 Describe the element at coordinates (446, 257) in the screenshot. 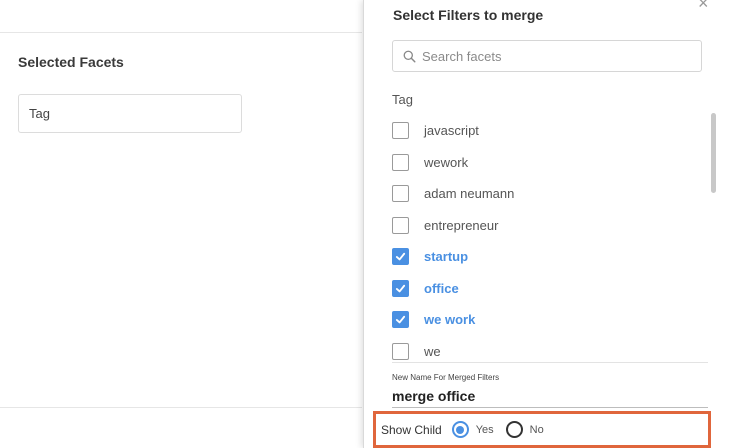

I see `facet-label: startup` at that location.